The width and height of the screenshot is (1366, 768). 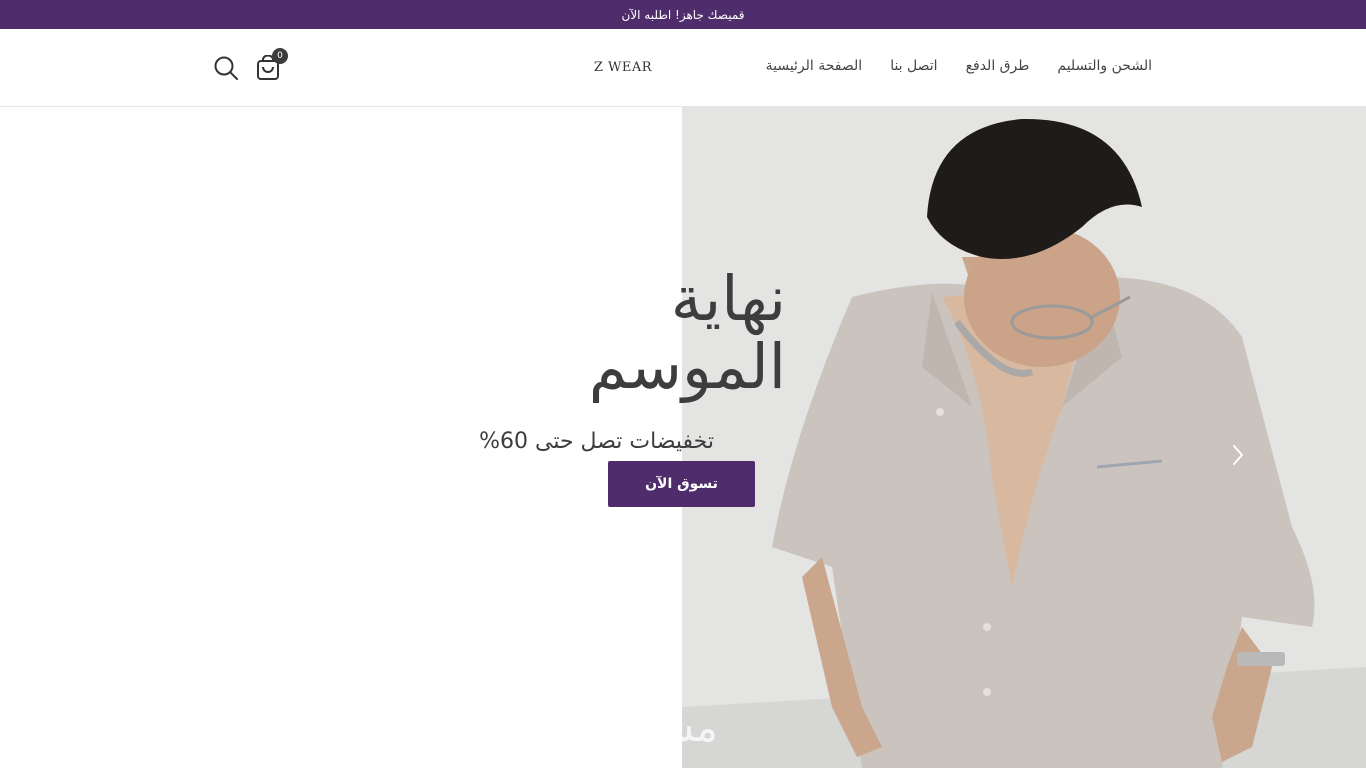 I want to click on site-logo: Z WEAR, so click(x=623, y=67).